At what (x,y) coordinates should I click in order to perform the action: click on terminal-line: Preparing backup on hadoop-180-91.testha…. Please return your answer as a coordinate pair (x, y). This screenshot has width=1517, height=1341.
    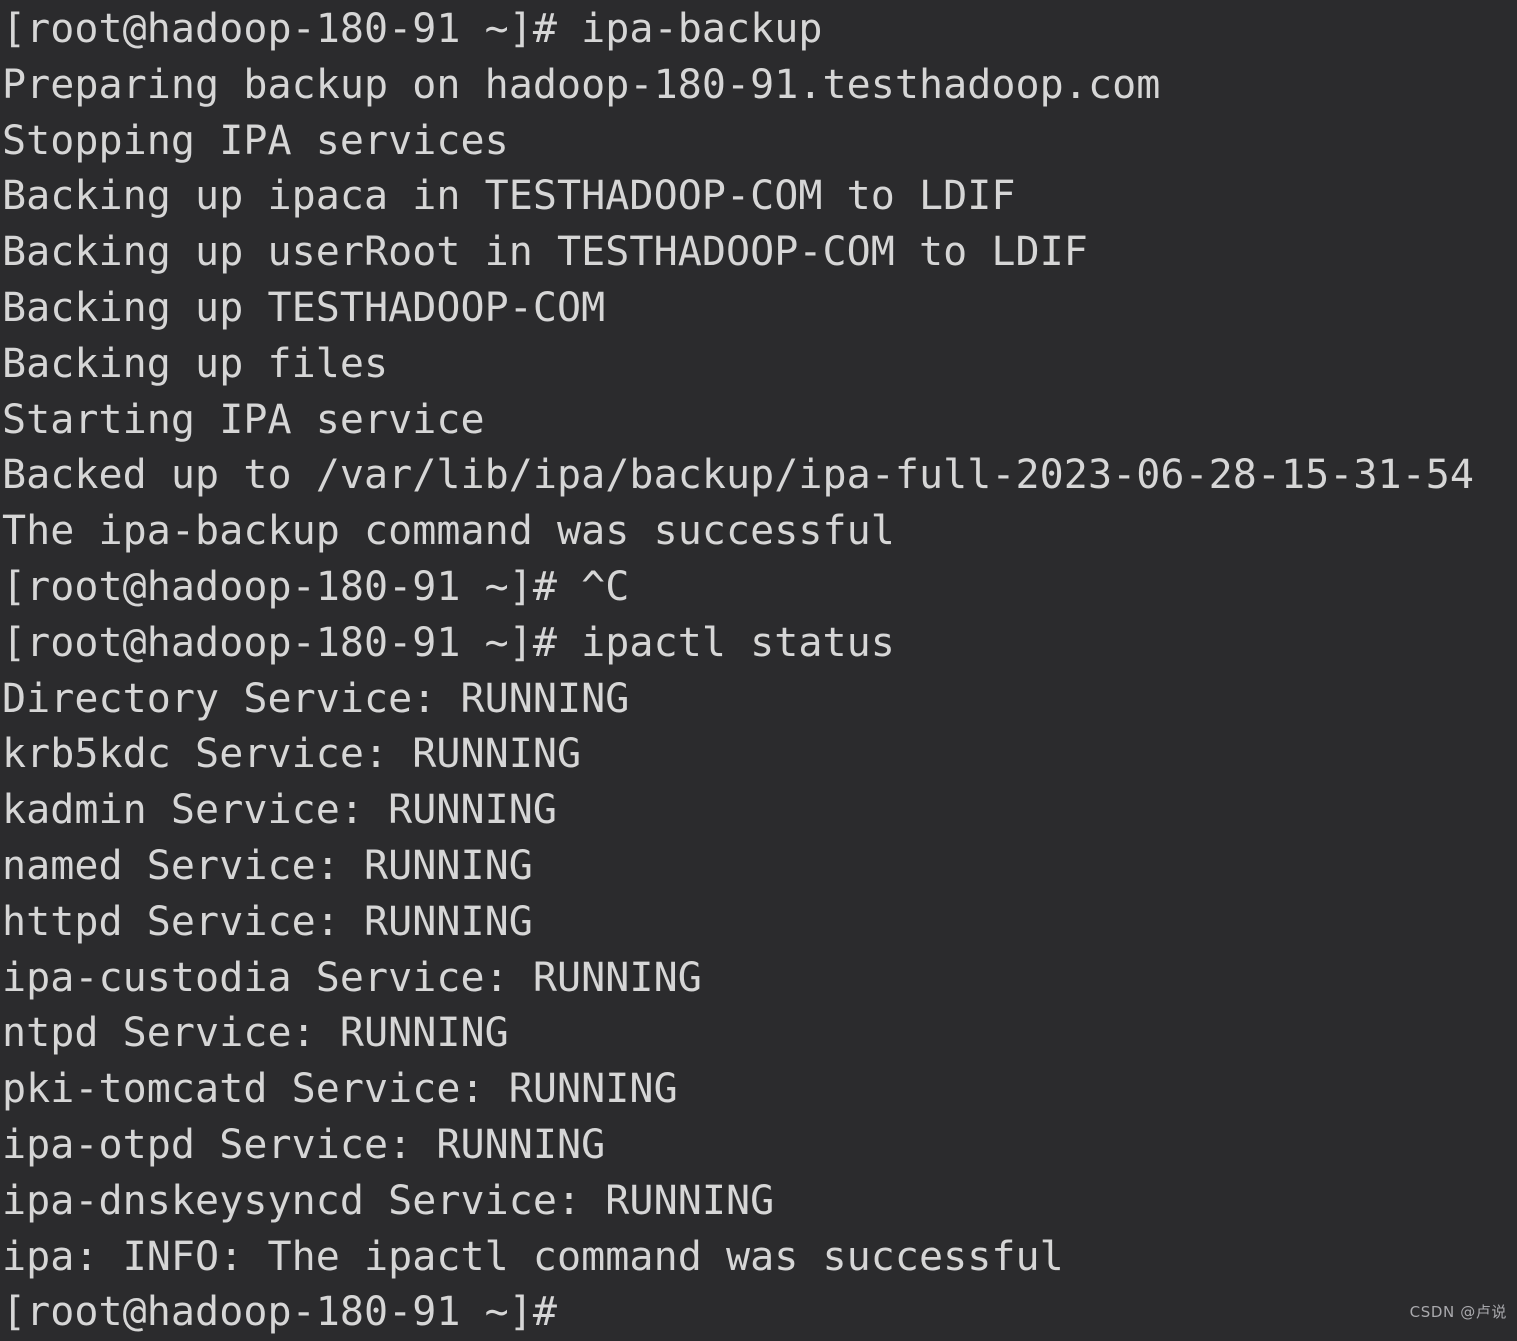
    Looking at the image, I should click on (581, 84).